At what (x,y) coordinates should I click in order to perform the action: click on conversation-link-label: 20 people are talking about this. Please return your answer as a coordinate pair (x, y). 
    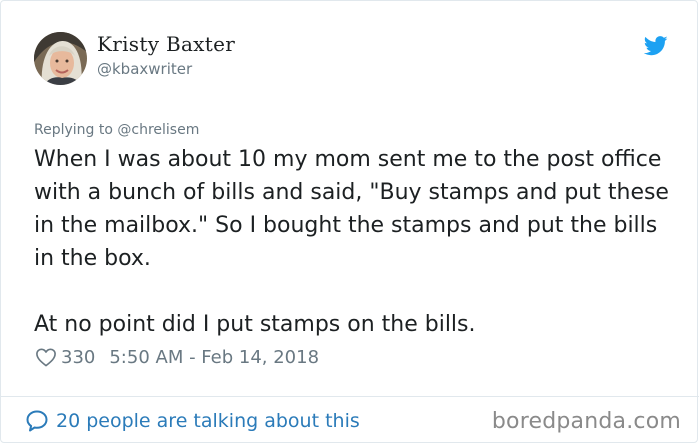
    Looking at the image, I should click on (208, 421).